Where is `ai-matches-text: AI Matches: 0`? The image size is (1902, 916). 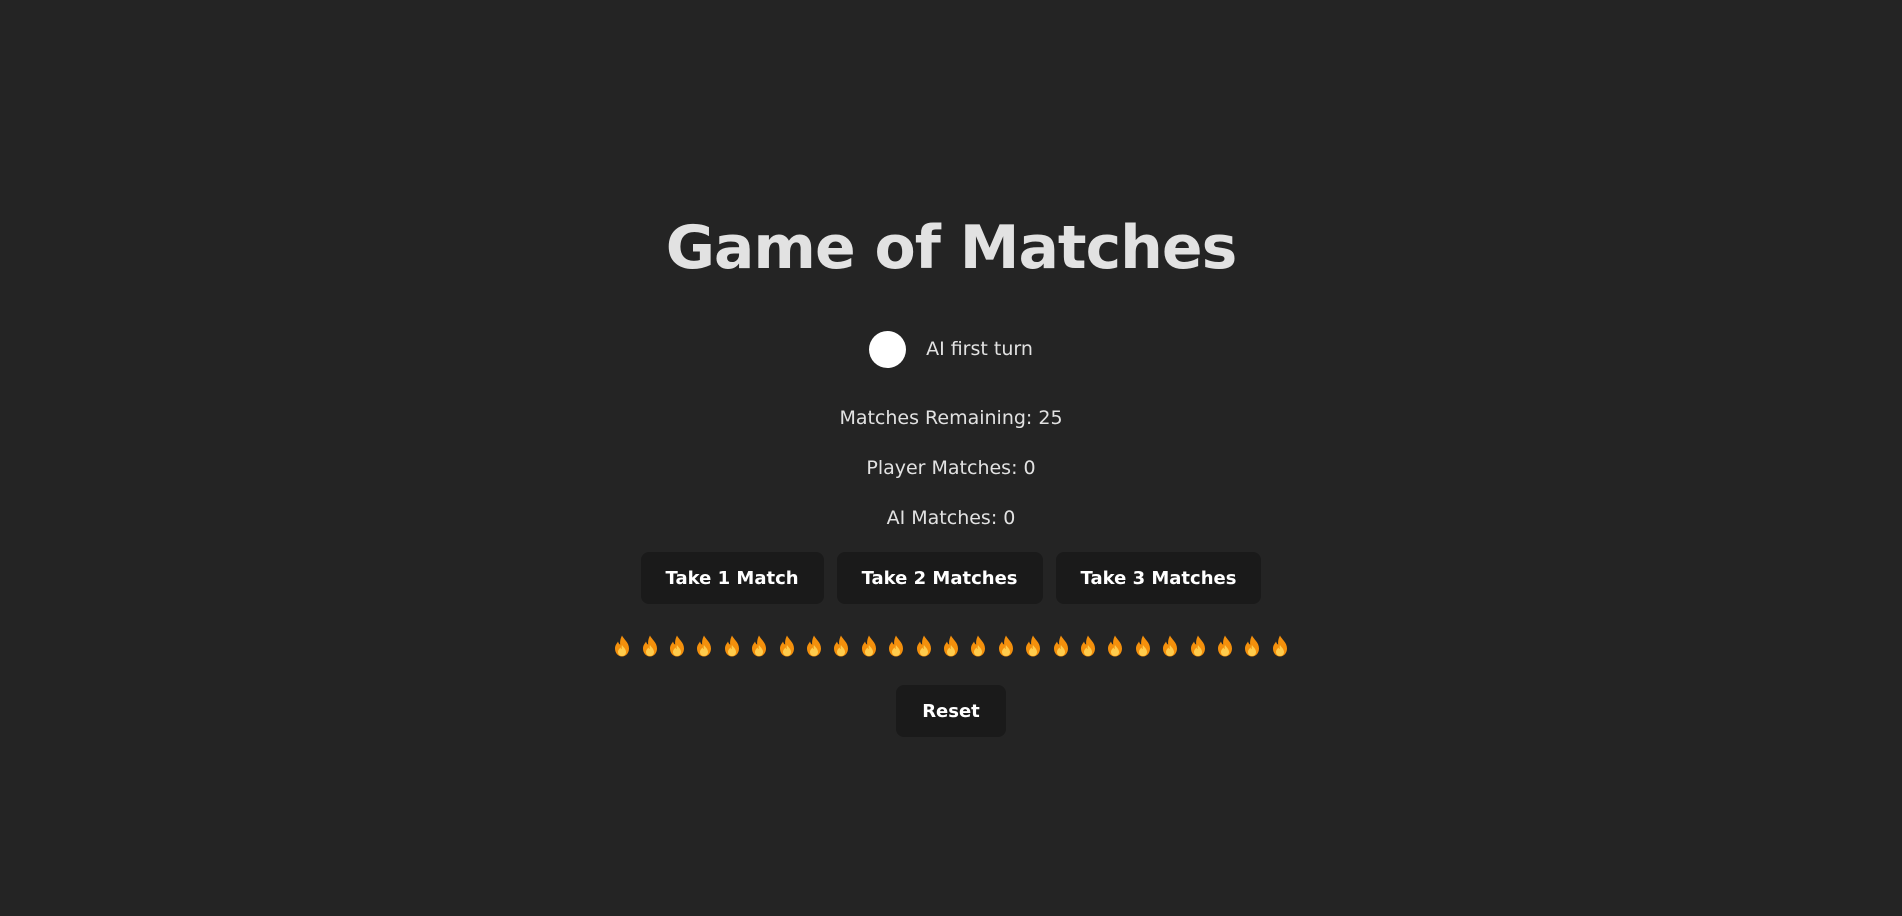 ai-matches-text: AI Matches: 0 is located at coordinates (951, 518).